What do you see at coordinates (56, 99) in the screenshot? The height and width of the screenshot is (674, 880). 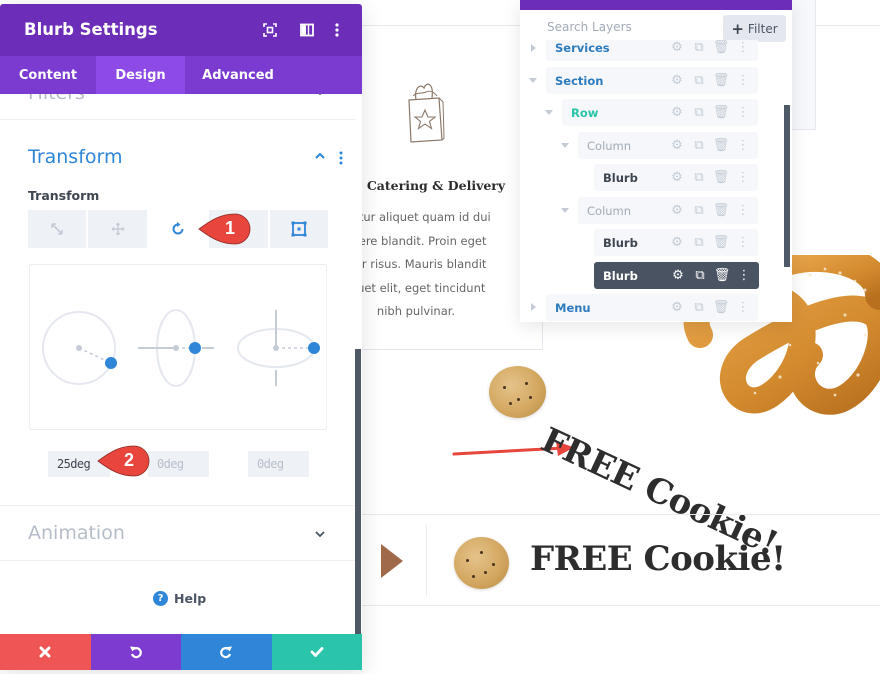 I see `filters-section-title: Filters` at bounding box center [56, 99].